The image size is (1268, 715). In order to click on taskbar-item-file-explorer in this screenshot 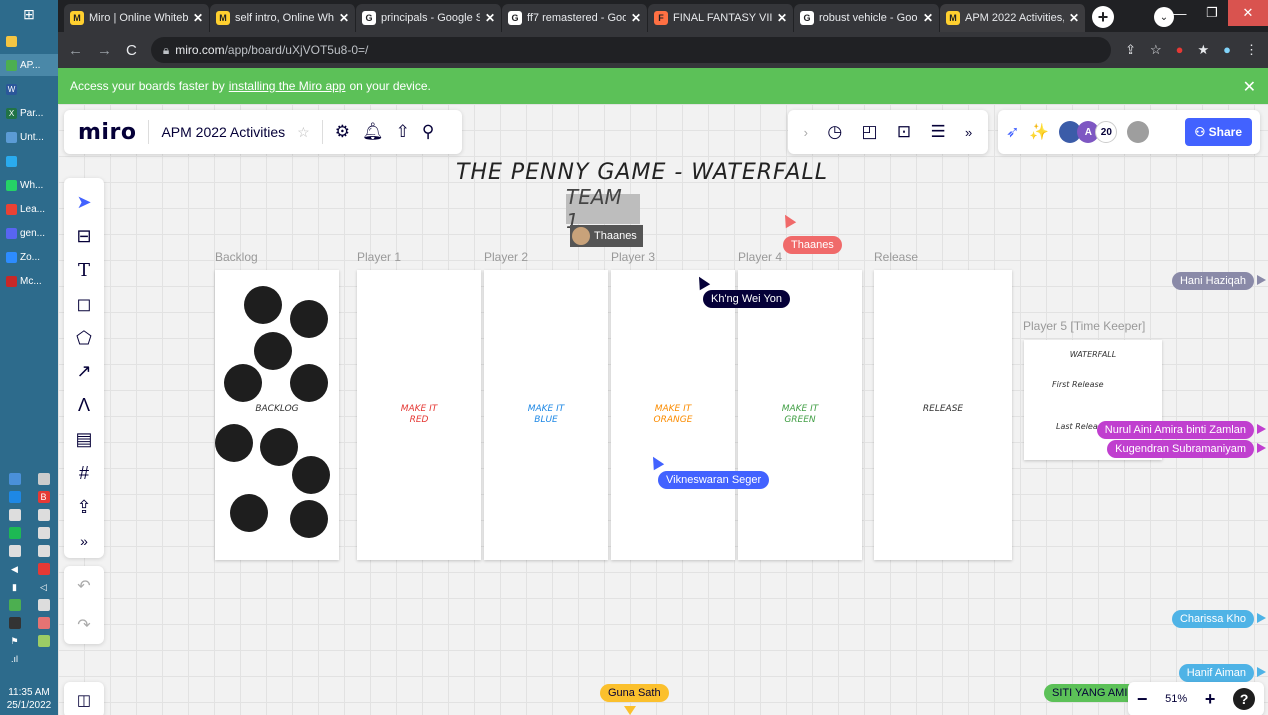, I will do `click(29, 41)`.